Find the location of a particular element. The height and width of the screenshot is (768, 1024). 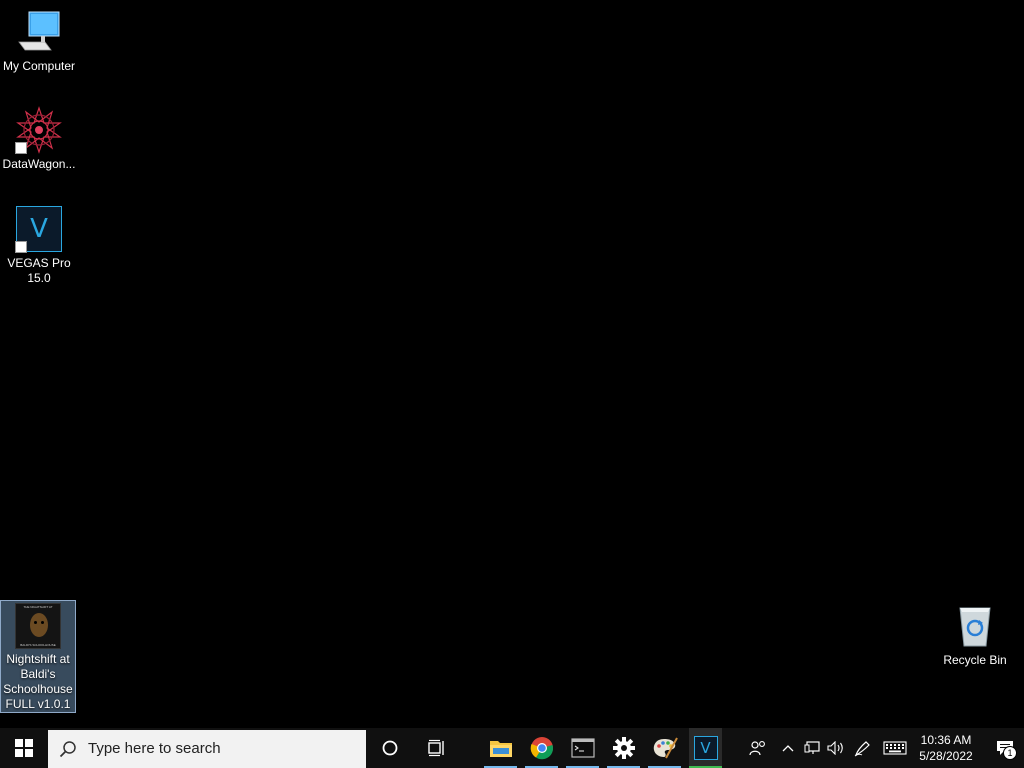

taskbar-command-prompt-button is located at coordinates (582, 748).